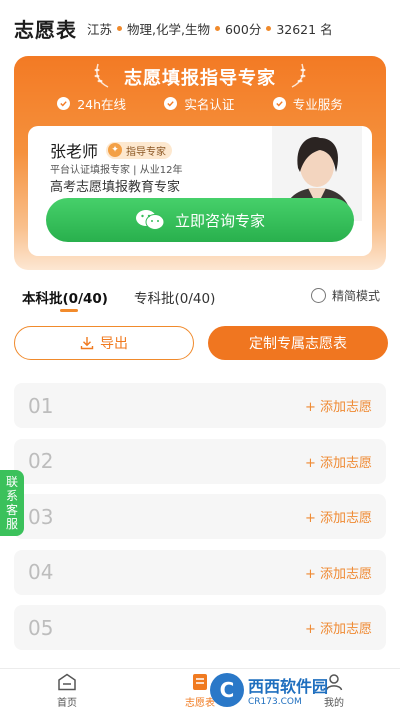 This screenshot has width=400, height=711. I want to click on active-tab-indicator, so click(69, 310).